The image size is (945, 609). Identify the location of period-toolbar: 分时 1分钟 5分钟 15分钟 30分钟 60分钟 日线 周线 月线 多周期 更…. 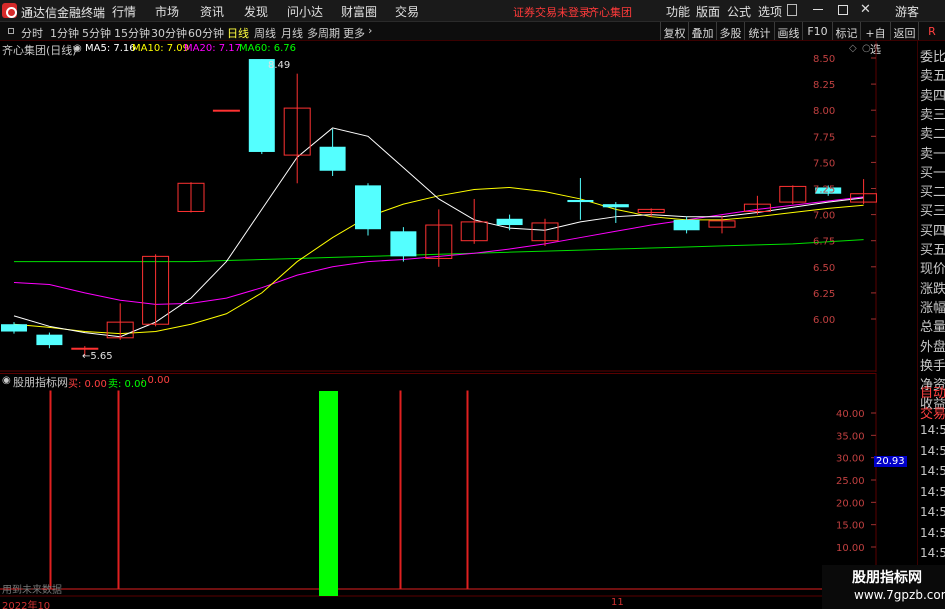
(472, 39).